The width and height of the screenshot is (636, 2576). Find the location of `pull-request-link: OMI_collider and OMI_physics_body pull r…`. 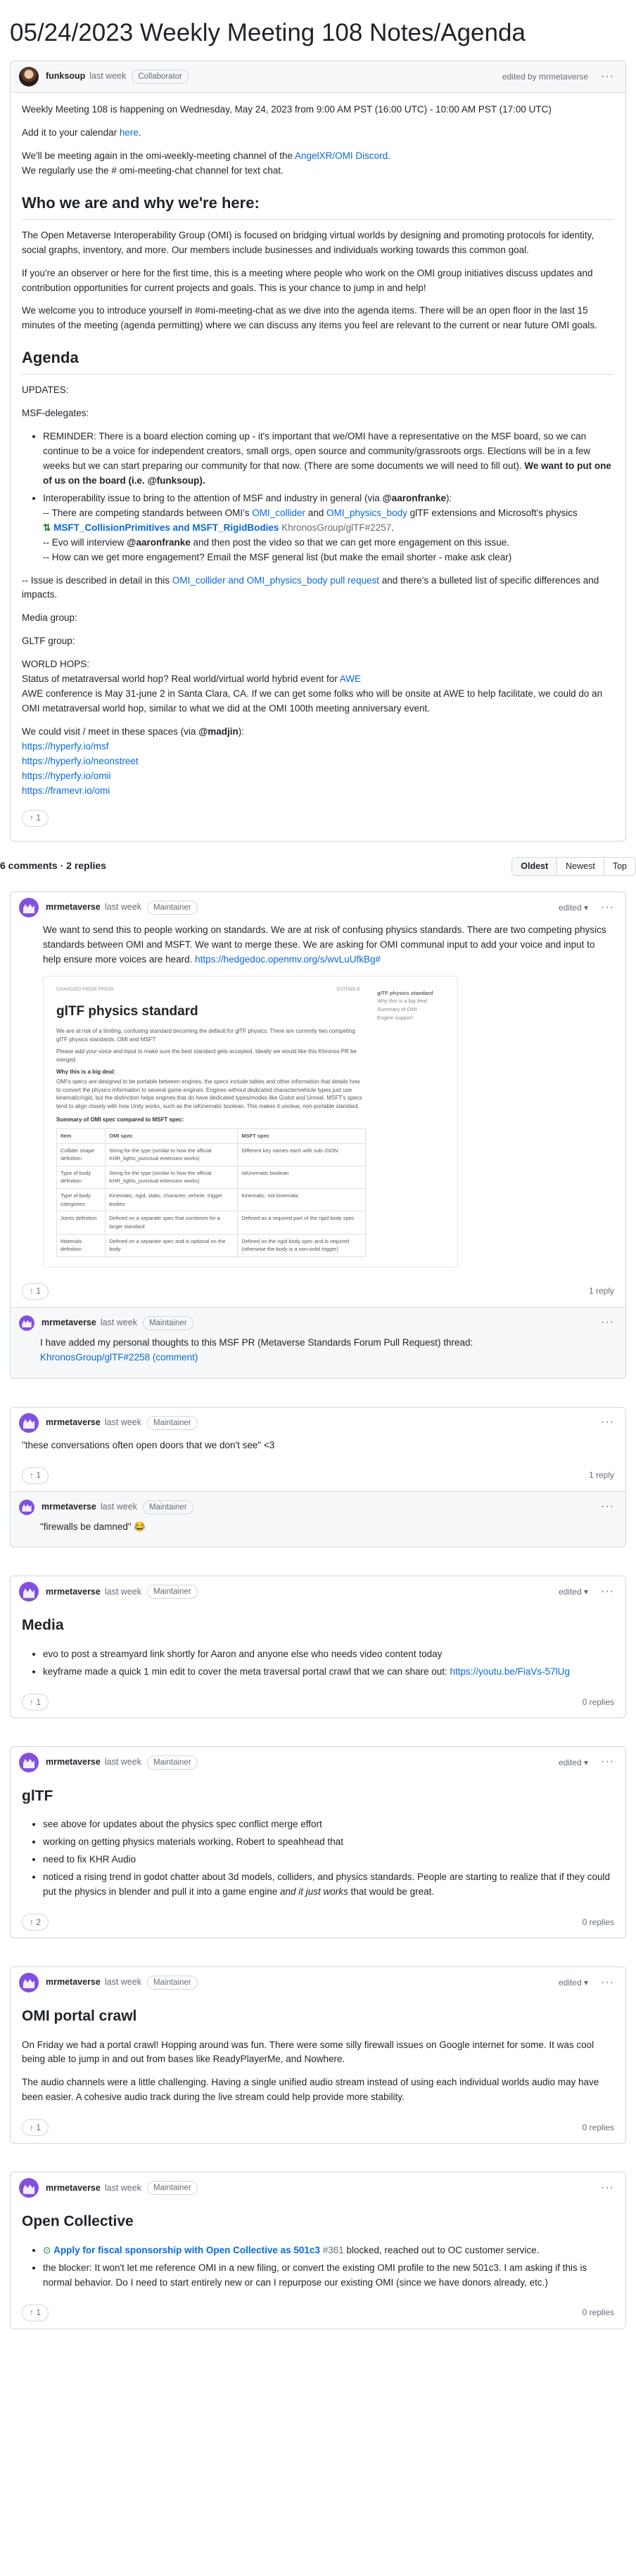

pull-request-link: OMI_collider and OMI_physics_body pull r… is located at coordinates (275, 580).